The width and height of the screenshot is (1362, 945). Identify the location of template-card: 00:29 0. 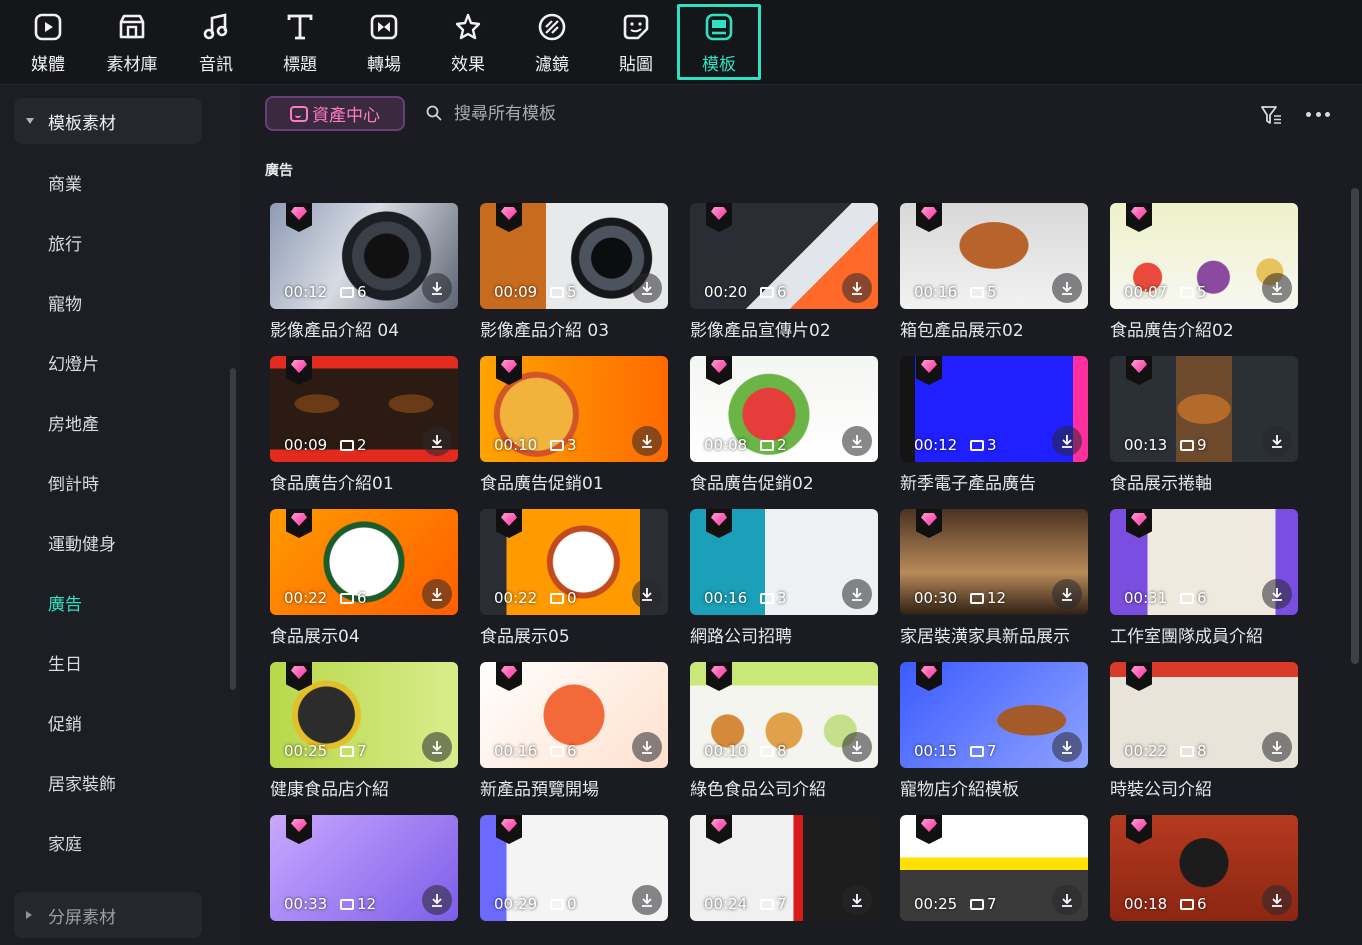
(574, 871).